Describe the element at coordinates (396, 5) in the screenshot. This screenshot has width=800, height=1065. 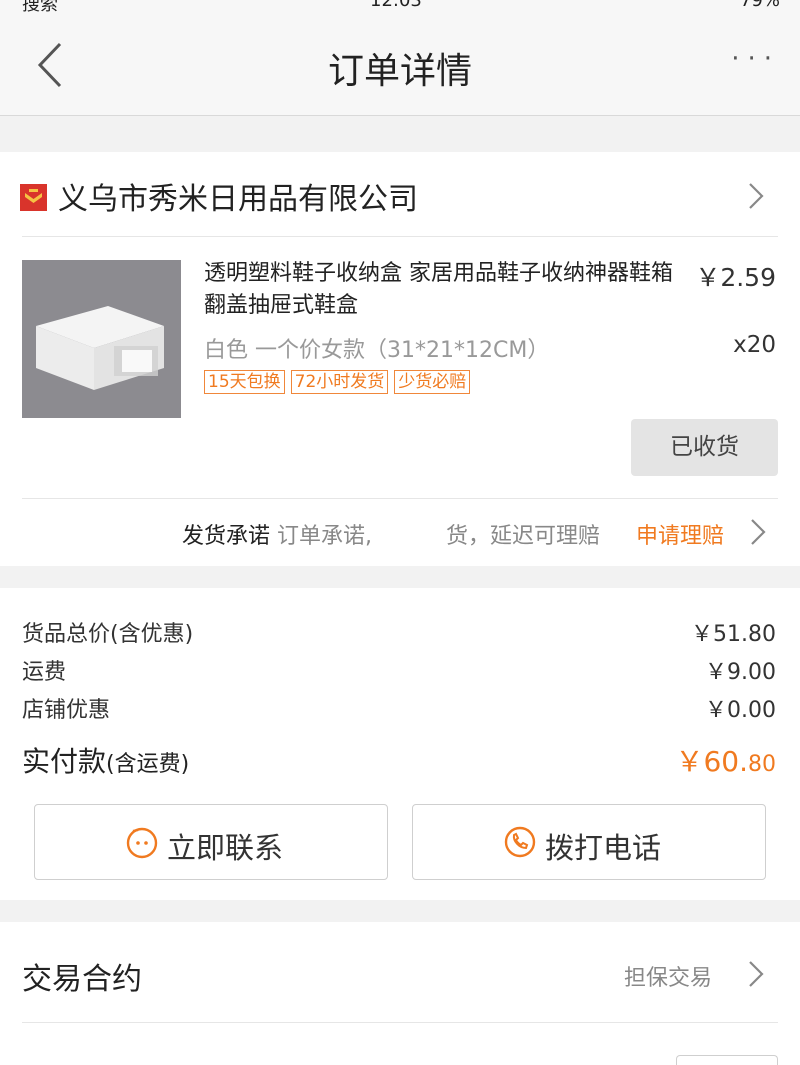
I see `status-time: 12:03` at that location.